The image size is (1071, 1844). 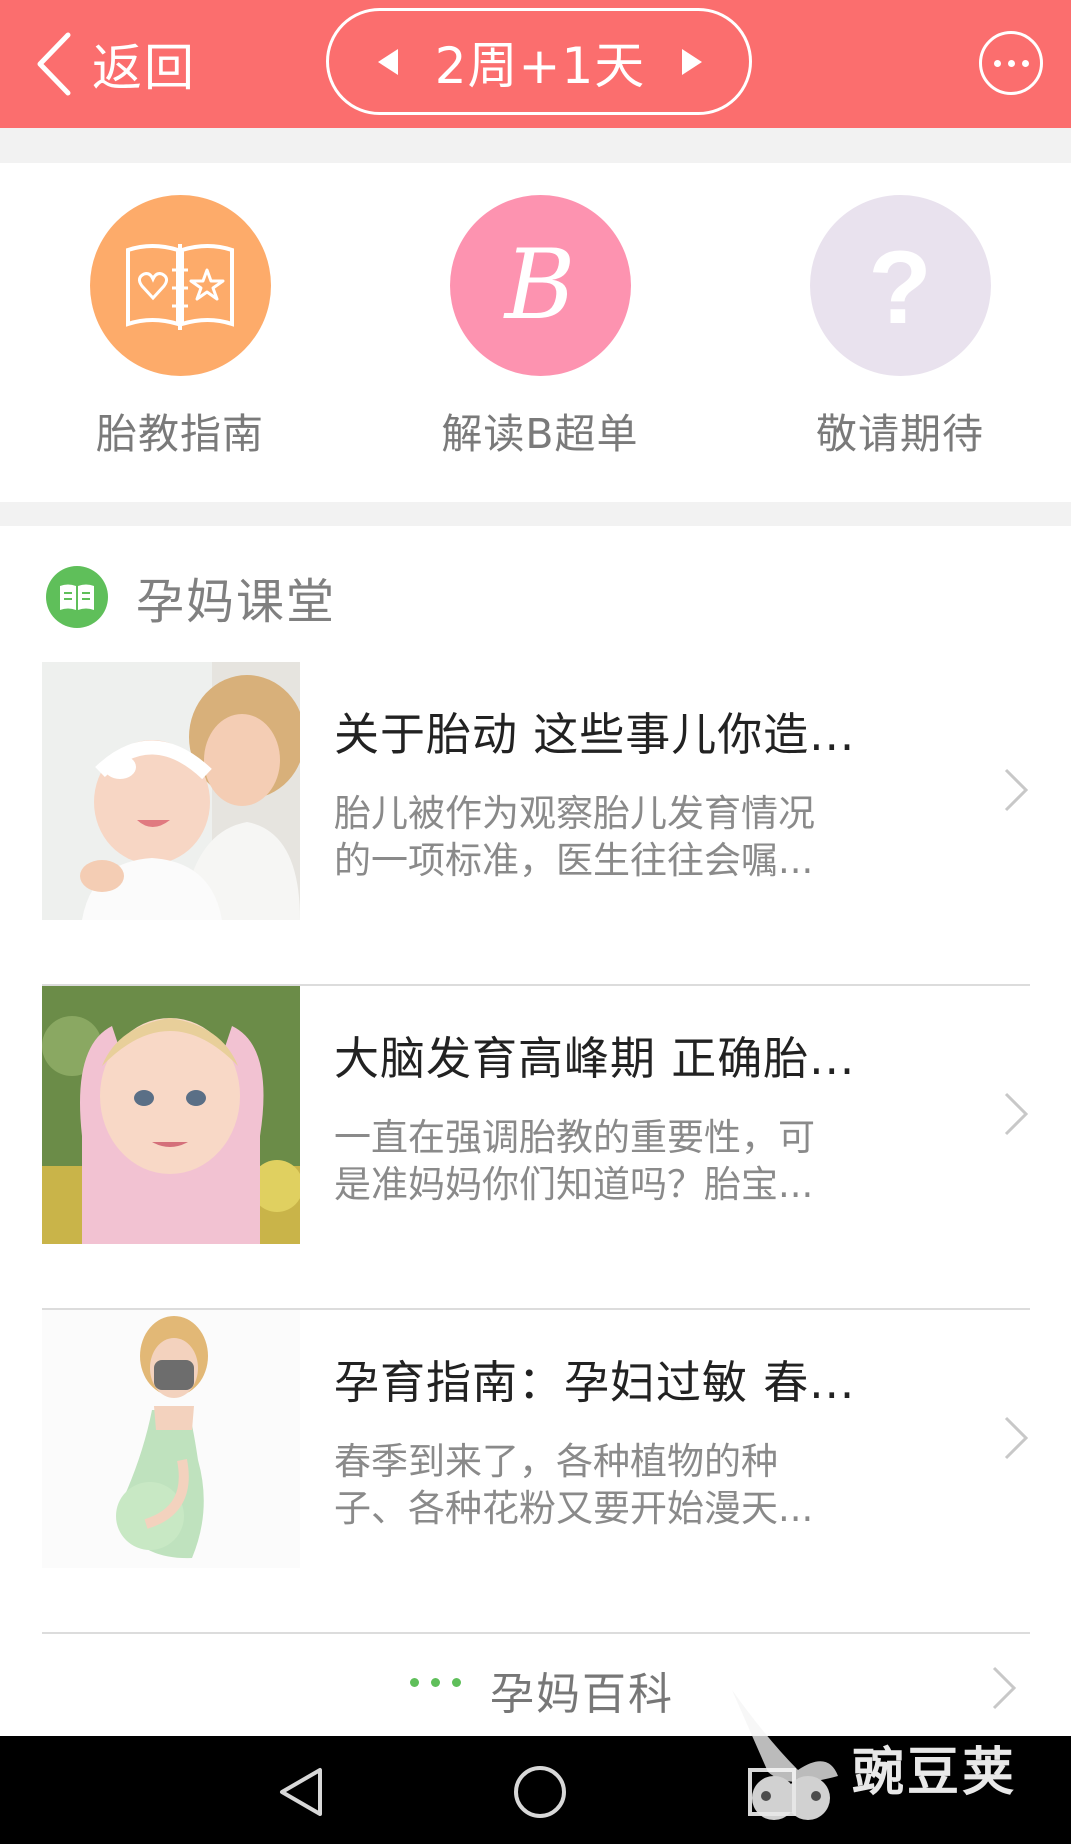 What do you see at coordinates (180, 285) in the screenshot?
I see `book-heart-star-icon` at bounding box center [180, 285].